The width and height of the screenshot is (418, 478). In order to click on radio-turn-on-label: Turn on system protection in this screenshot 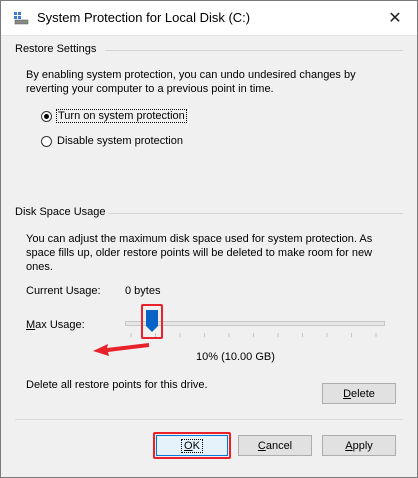, I will do `click(121, 116)`.